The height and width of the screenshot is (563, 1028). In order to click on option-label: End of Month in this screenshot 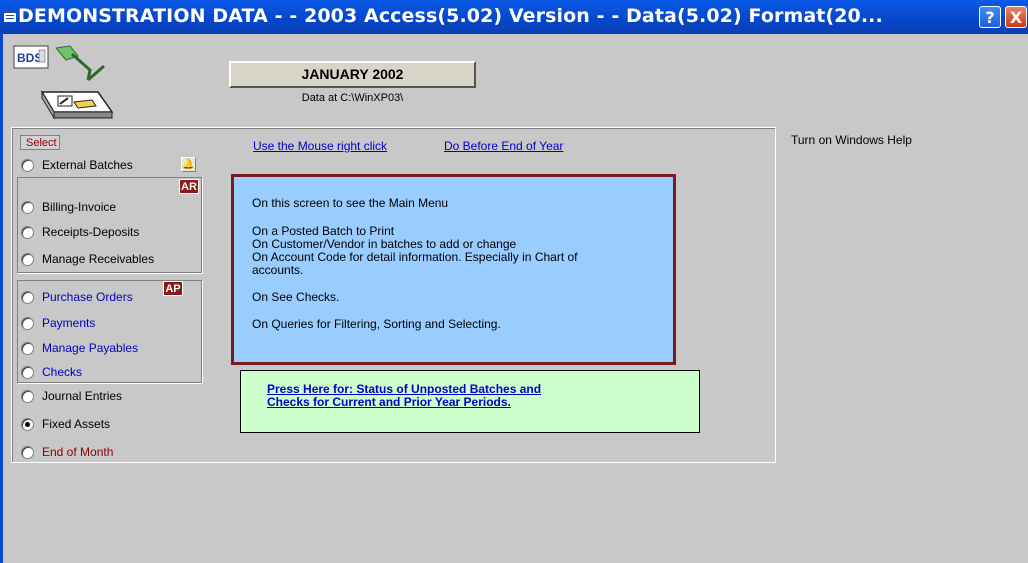, I will do `click(78, 452)`.